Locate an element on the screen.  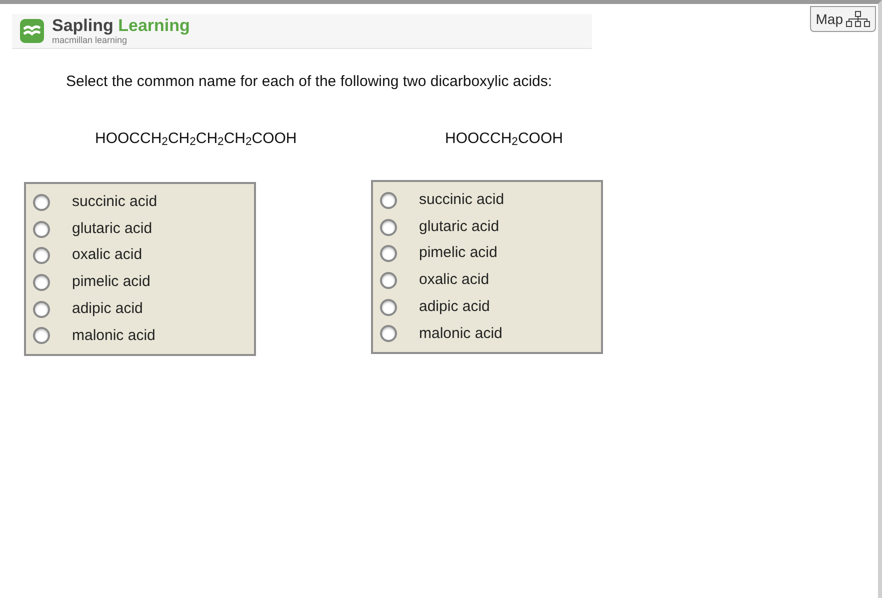
brand-tagline: macmillan learning is located at coordinates (90, 40).